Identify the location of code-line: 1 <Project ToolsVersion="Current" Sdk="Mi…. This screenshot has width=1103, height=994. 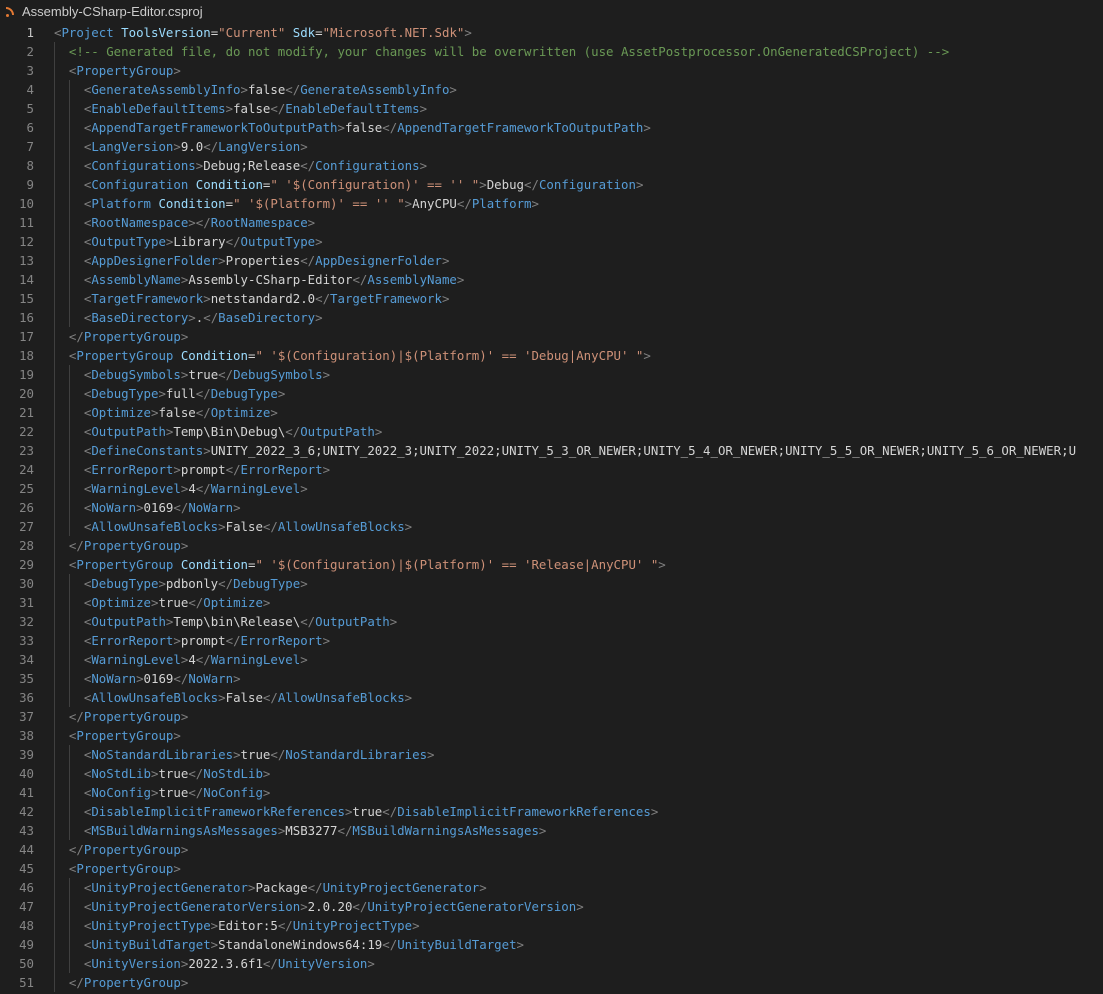
(551, 32).